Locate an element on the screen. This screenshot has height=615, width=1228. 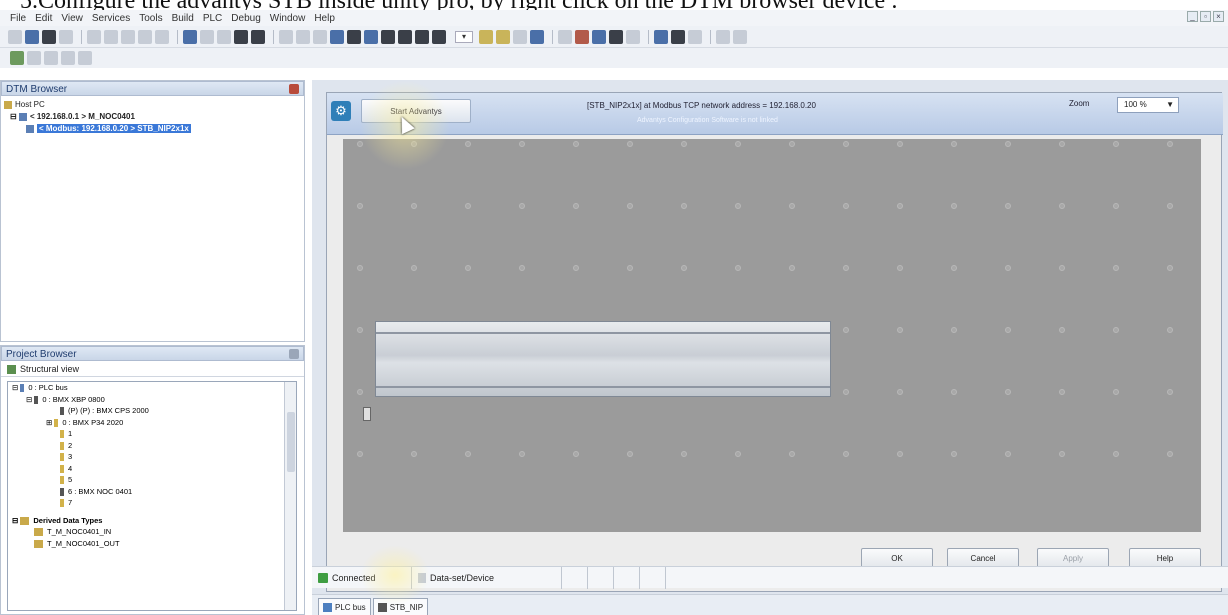
diag-icon is located at coordinates (599, 36).